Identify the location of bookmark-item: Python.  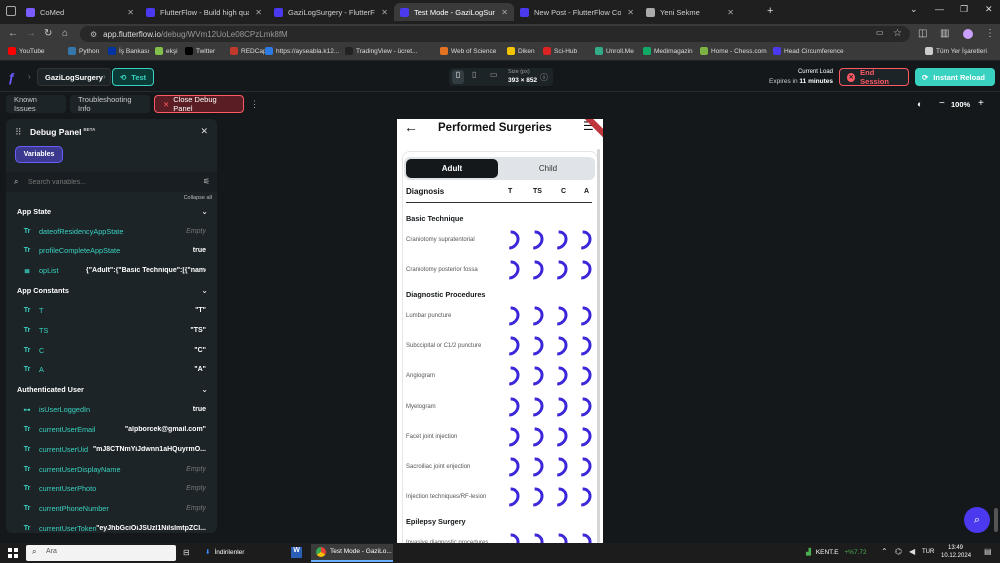
(83, 51).